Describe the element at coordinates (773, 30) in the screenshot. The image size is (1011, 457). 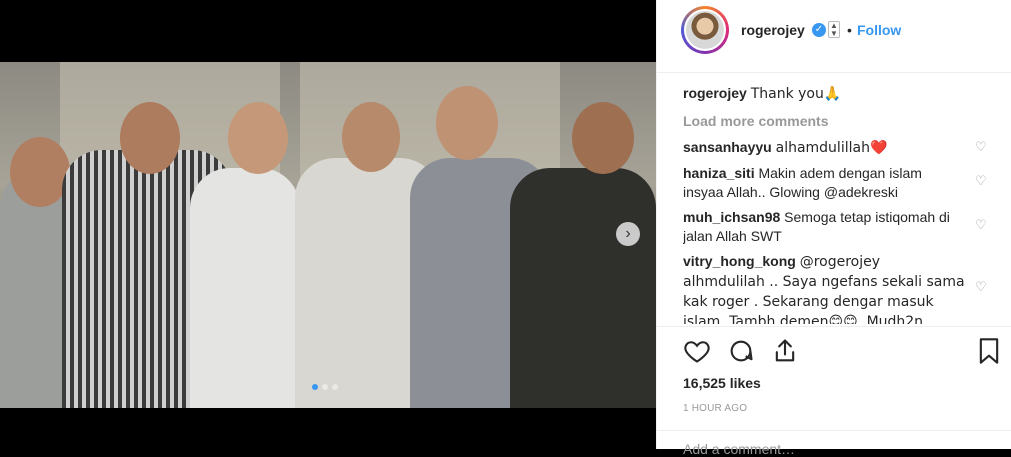
I see `post-username: rogerojey` at that location.